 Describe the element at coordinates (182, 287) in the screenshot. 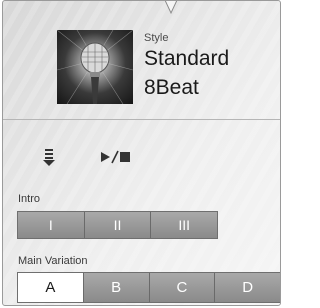

I see `main-variation-button-c: C` at that location.